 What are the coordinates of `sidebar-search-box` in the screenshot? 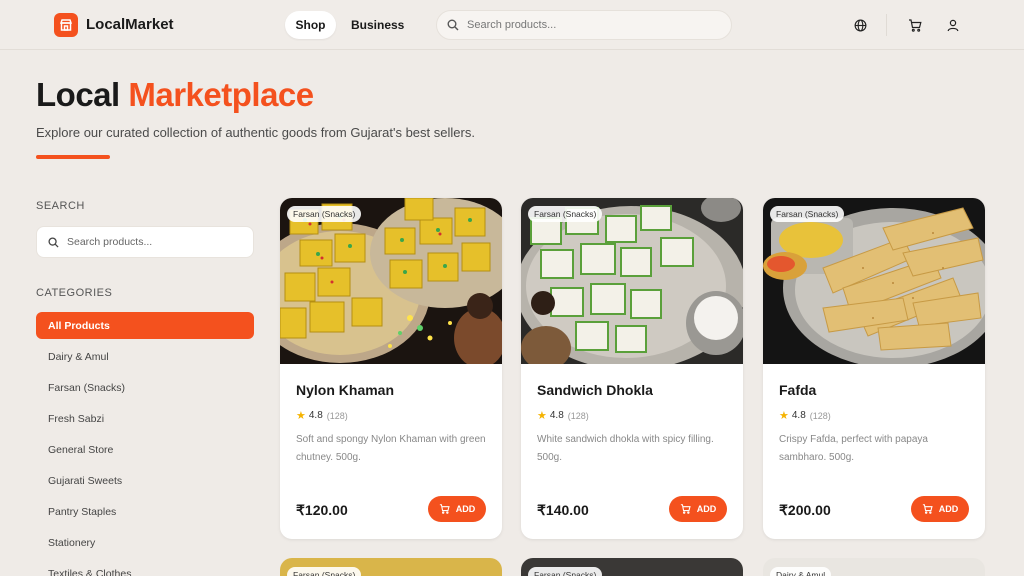 It's located at (145, 242).